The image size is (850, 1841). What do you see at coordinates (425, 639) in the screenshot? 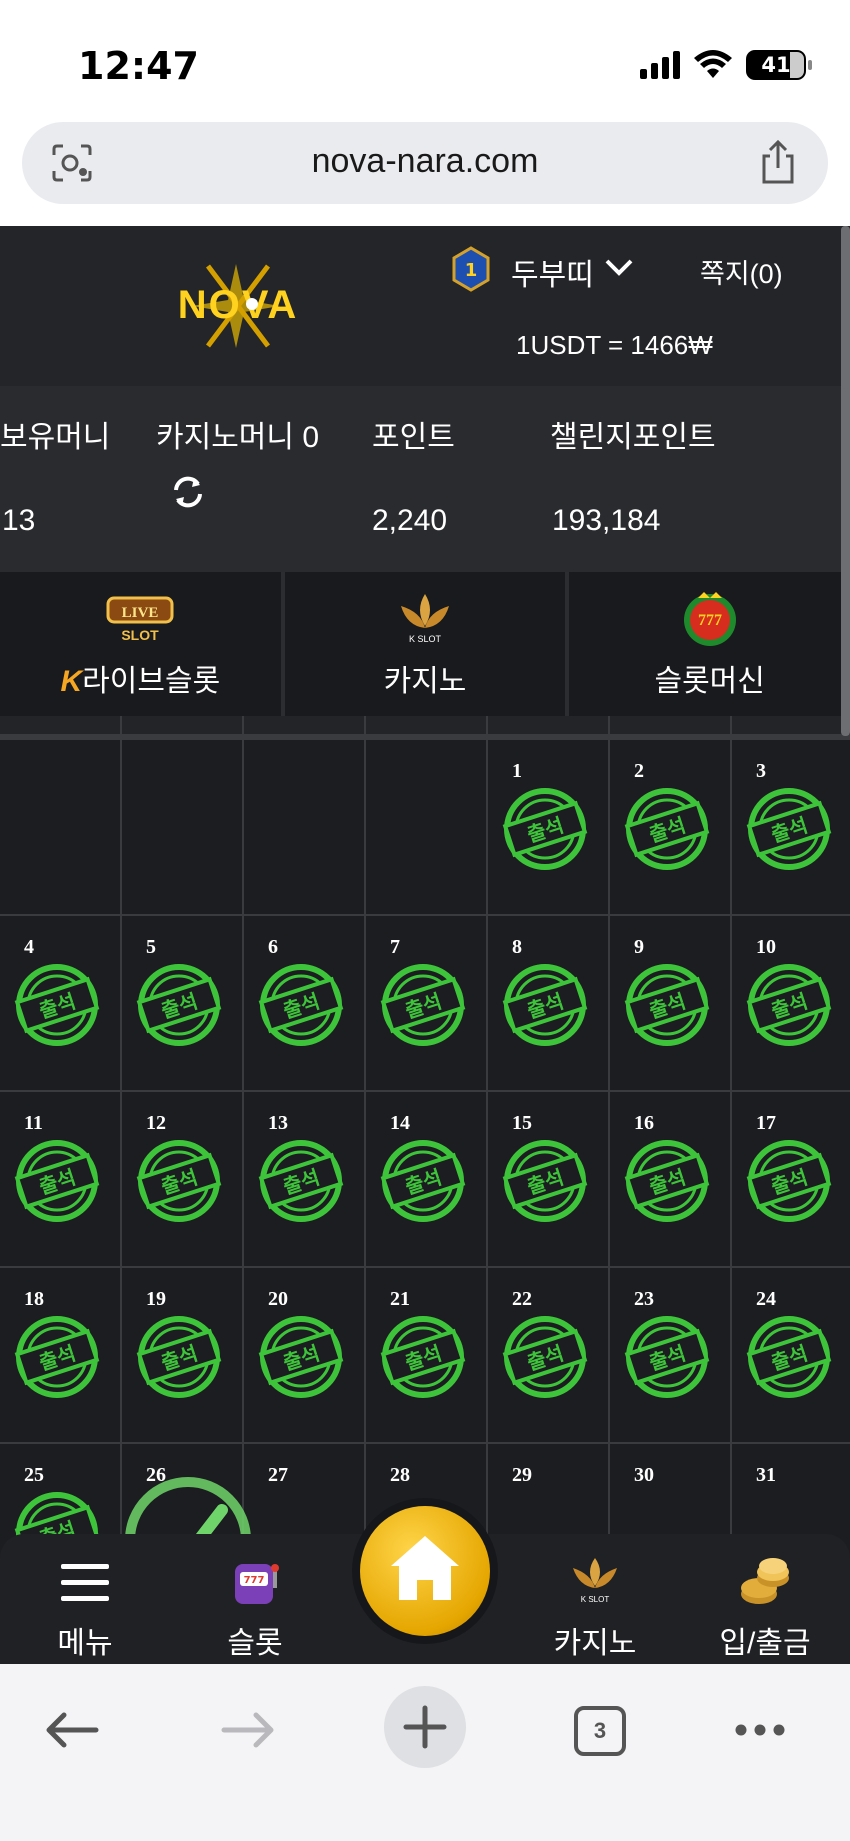
I see `svg-text: K SLOT` at bounding box center [425, 639].